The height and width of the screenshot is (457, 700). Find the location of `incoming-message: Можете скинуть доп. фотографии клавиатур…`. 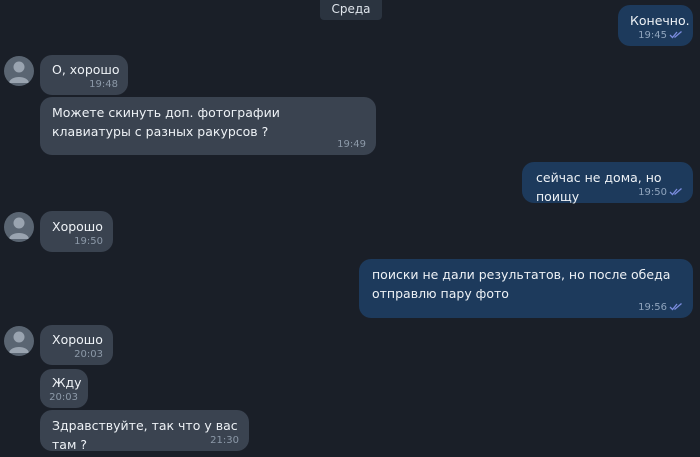

incoming-message: Можете скинуть доп. фотографии клавиатур… is located at coordinates (208, 126).